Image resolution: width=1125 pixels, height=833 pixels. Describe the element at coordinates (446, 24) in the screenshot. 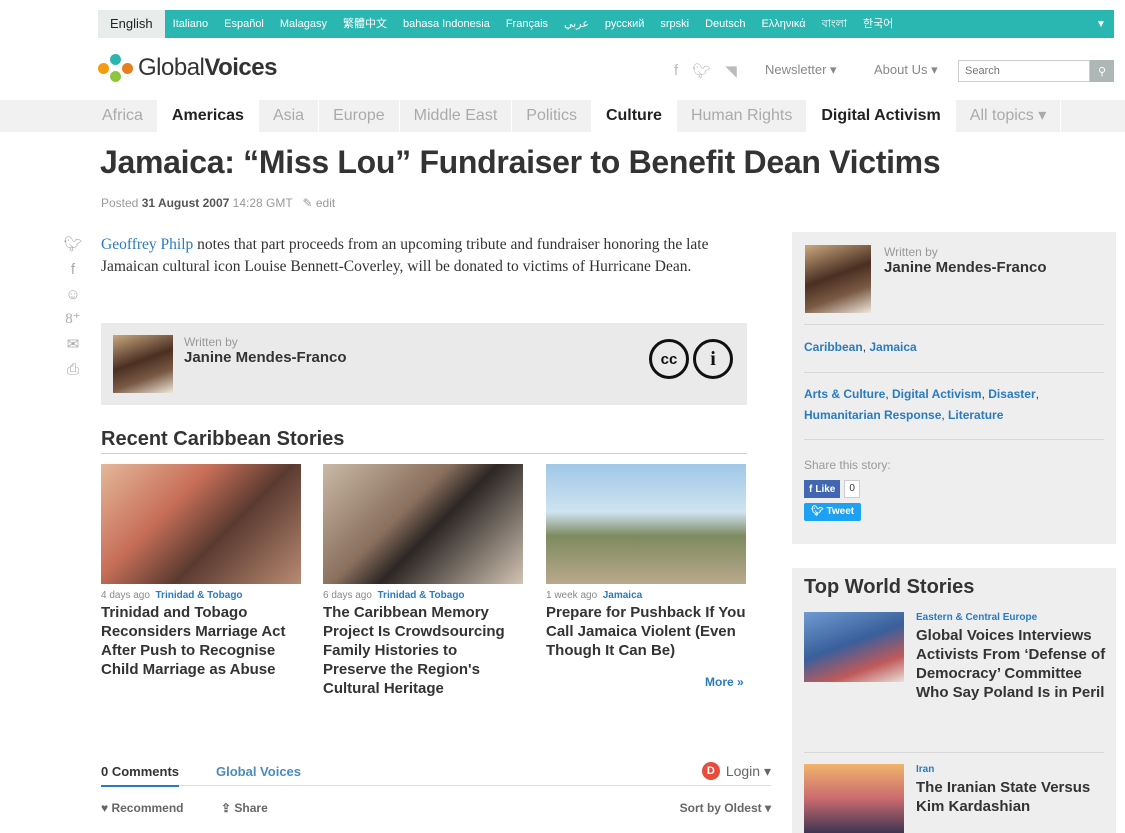

I see `lang-item: bahasa Indonesia` at that location.